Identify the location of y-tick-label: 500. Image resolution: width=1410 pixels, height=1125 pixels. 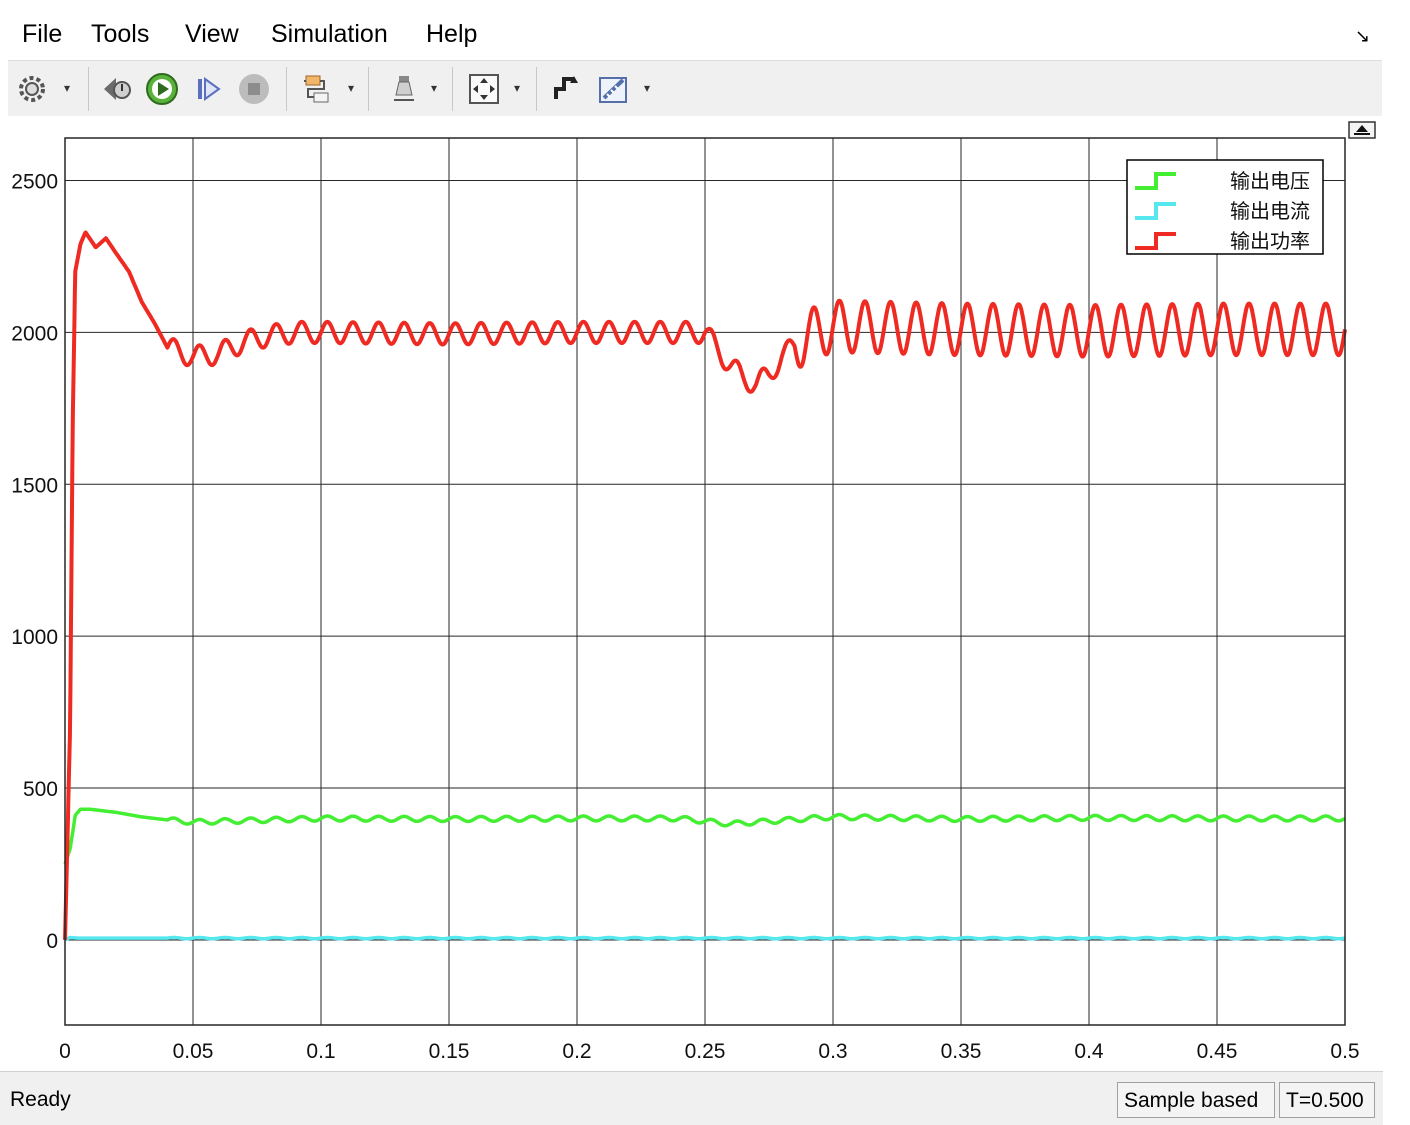
(40, 789).